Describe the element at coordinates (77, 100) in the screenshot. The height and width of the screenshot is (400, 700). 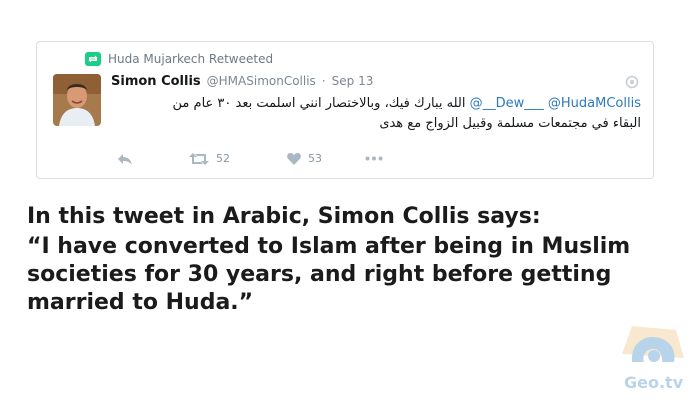
I see `avatar` at that location.